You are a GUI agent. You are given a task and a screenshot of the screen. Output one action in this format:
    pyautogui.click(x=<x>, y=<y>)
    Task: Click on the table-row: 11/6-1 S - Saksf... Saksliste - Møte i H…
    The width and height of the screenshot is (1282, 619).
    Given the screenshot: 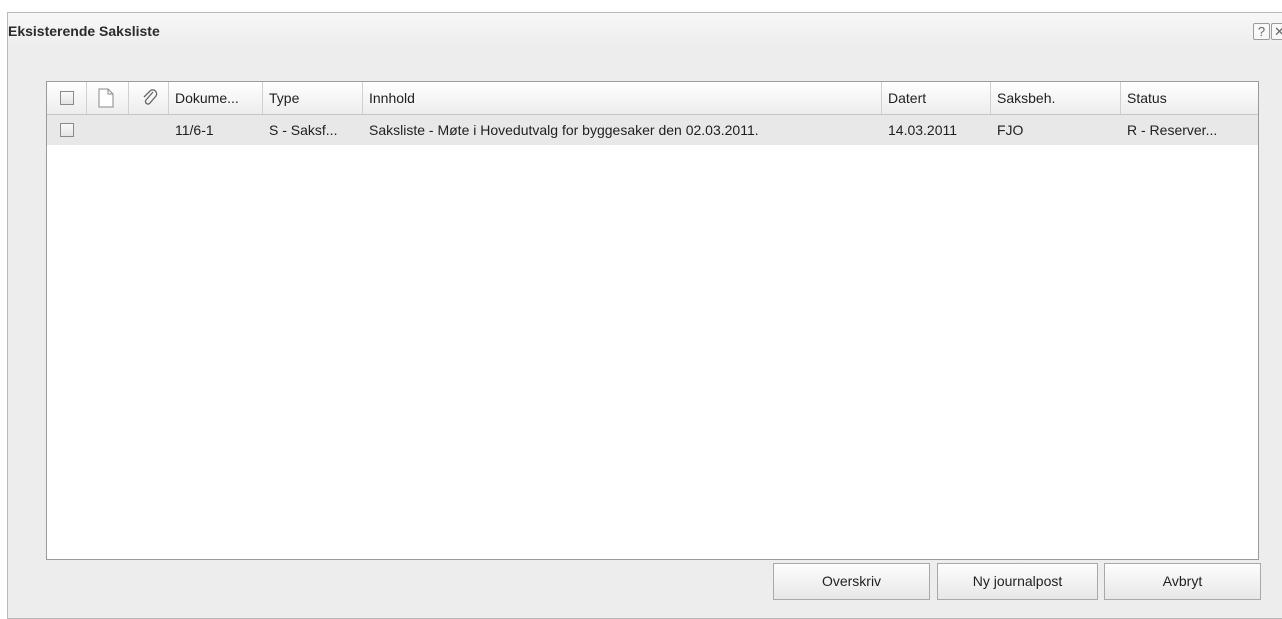 What is the action you would take?
    pyautogui.click(x=652, y=130)
    